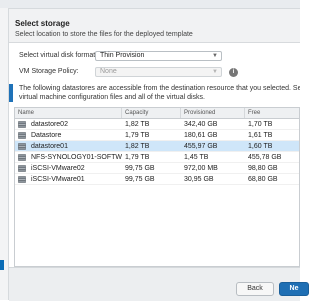  I want to click on column-header-free: Free, so click(272, 113).